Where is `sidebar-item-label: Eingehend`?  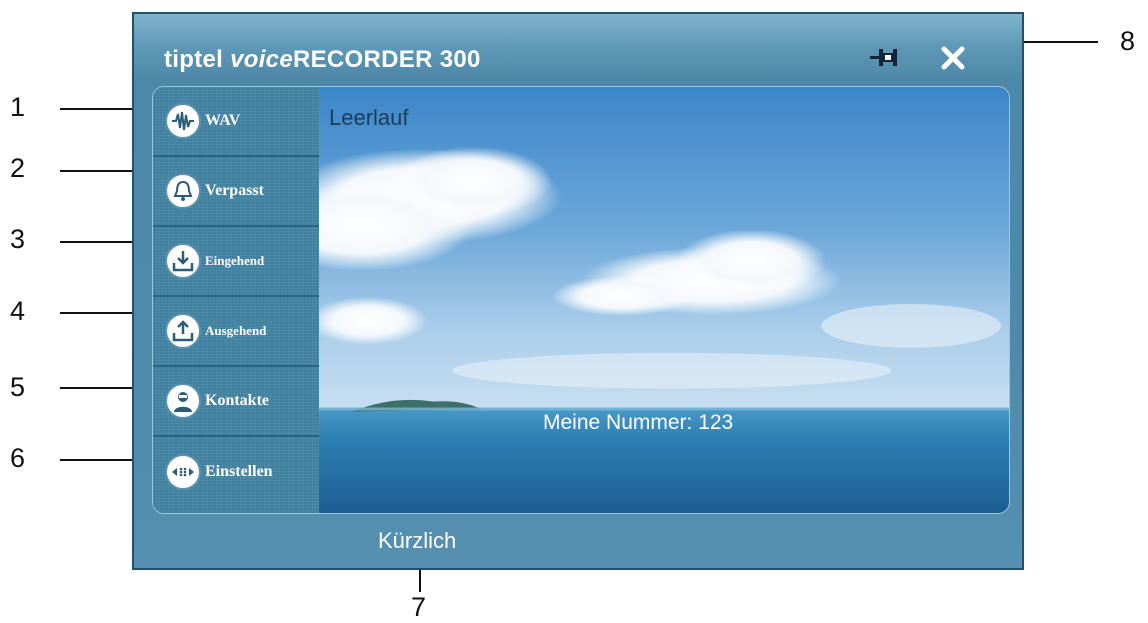 sidebar-item-label: Eingehend is located at coordinates (235, 260).